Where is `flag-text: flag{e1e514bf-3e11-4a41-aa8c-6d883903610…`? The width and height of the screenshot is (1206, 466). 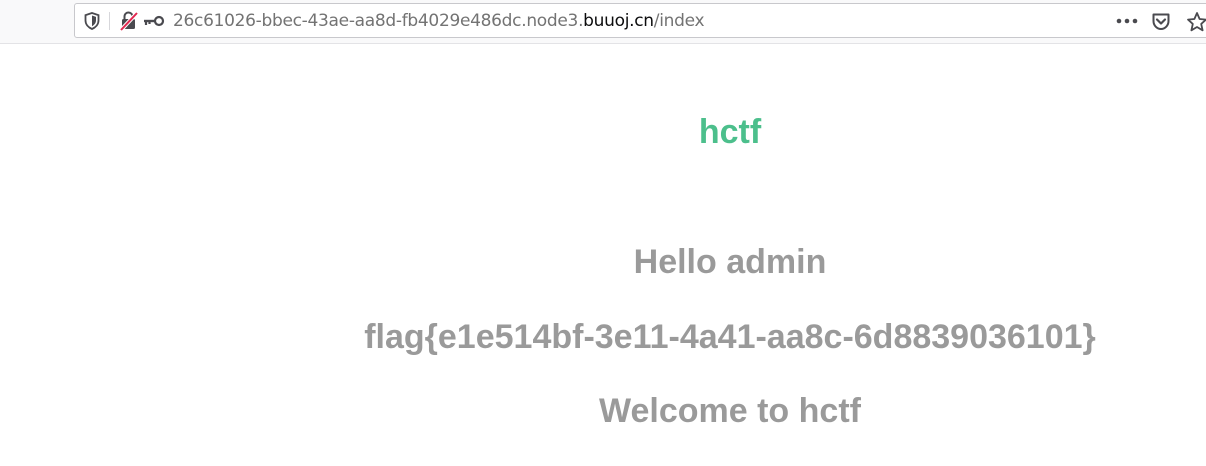
flag-text: flag{e1e514bf-3e11-4a41-aa8c-6d883903610… is located at coordinates (730, 337).